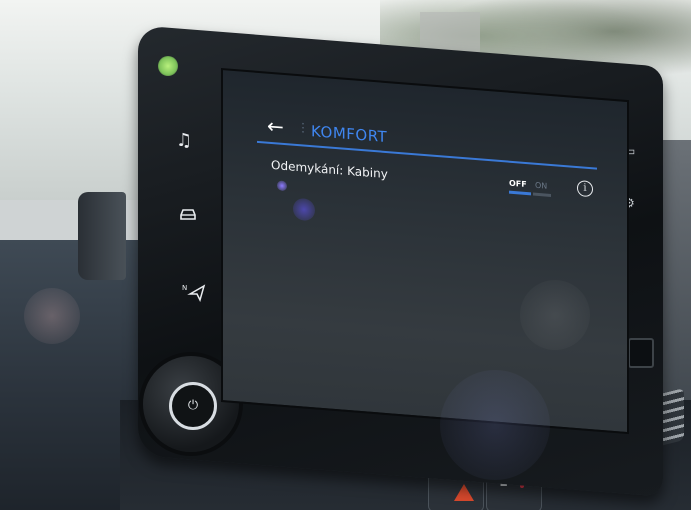 The image size is (691, 510). Describe the element at coordinates (102, 236) in the screenshot. I see `air-vent-left` at that location.